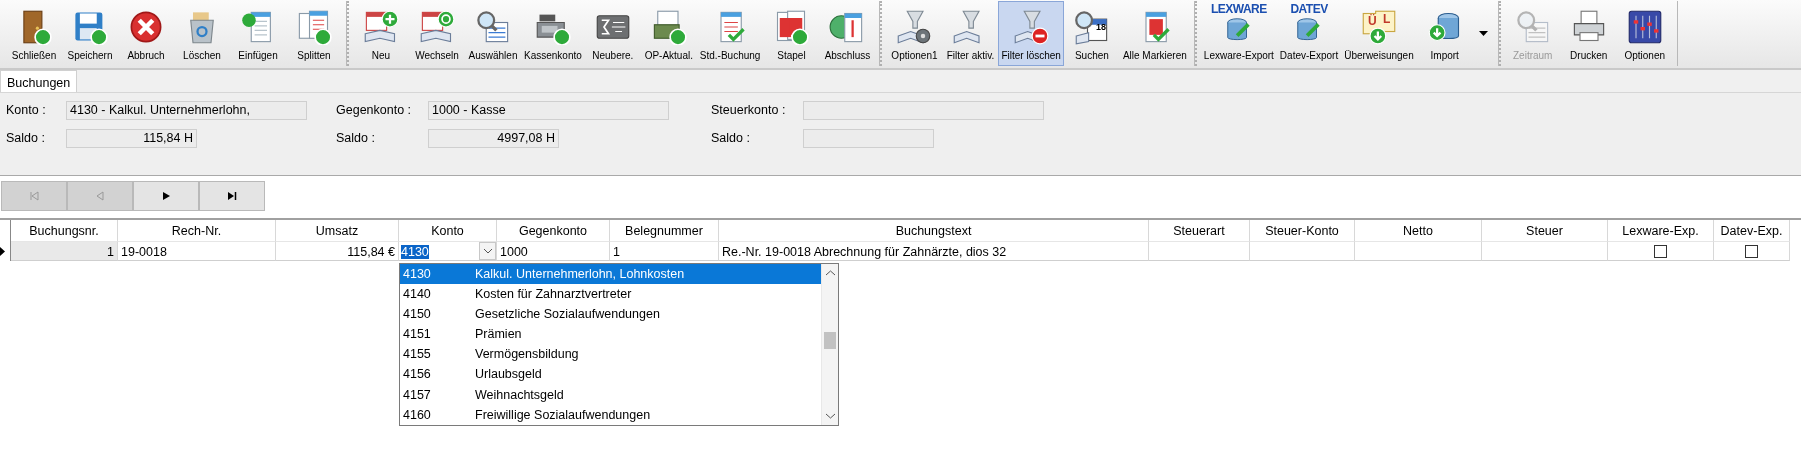  What do you see at coordinates (1588, 33) in the screenshot?
I see `toolbar-button: Drucken` at bounding box center [1588, 33].